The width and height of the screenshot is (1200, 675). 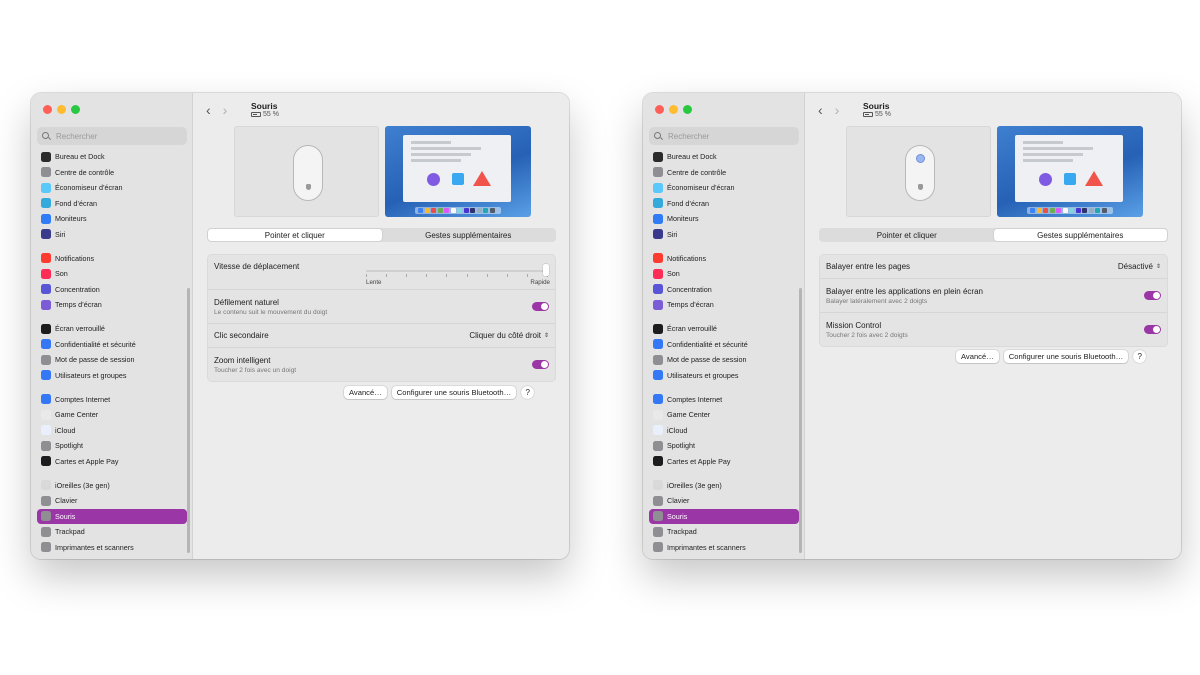 What do you see at coordinates (271, 114) in the screenshot?
I see `battery-level: 55 %` at bounding box center [271, 114].